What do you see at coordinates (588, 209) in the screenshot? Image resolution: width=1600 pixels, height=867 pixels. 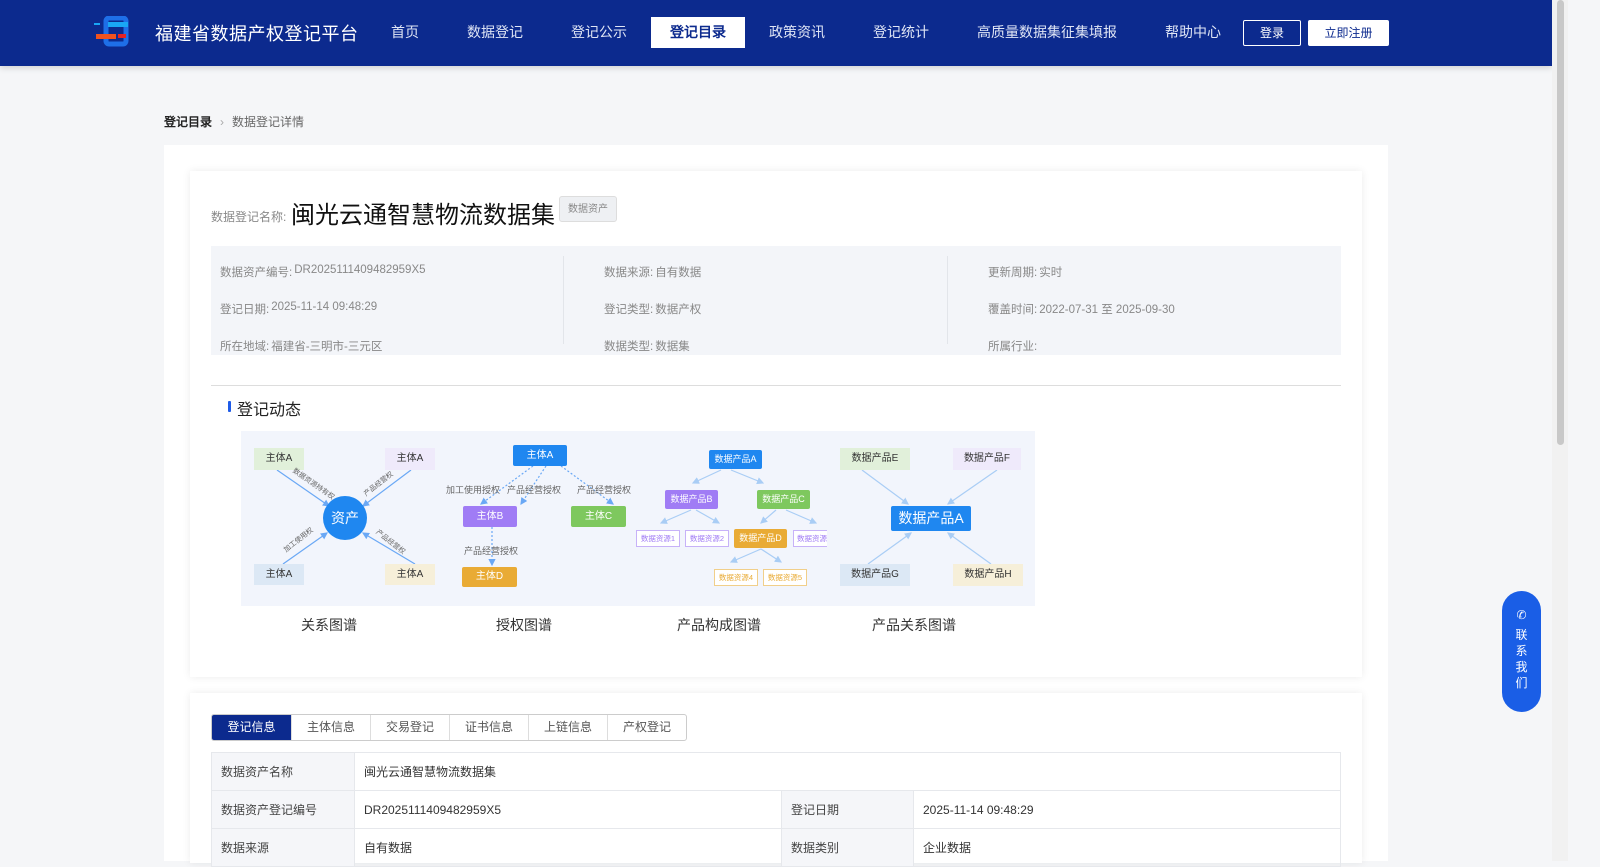 I see `asset-type-badge: 数据资产` at bounding box center [588, 209].